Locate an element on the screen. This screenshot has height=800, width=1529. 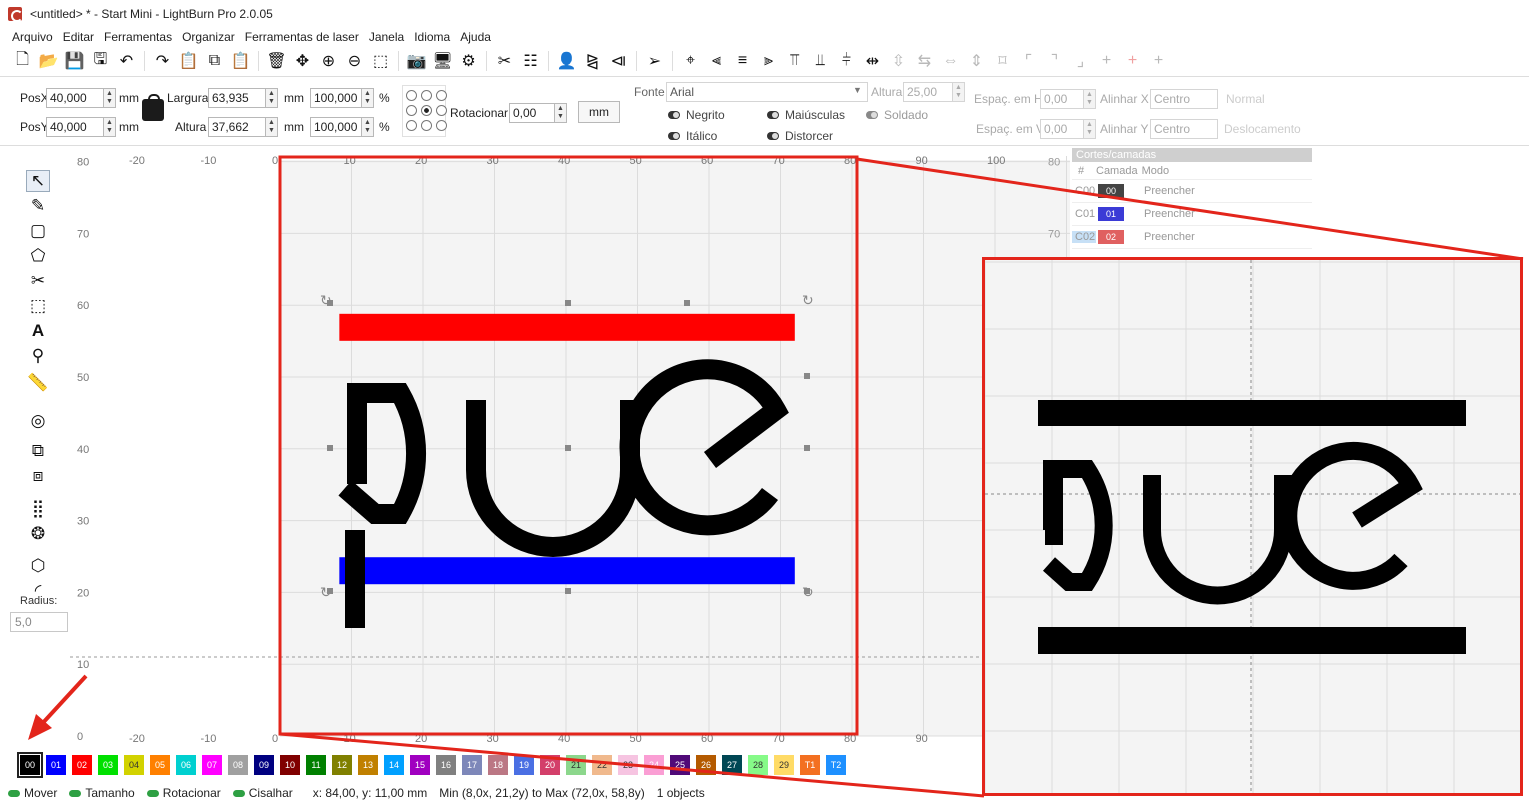
circular-array-icon: ❂ is located at coordinates (38, 534).